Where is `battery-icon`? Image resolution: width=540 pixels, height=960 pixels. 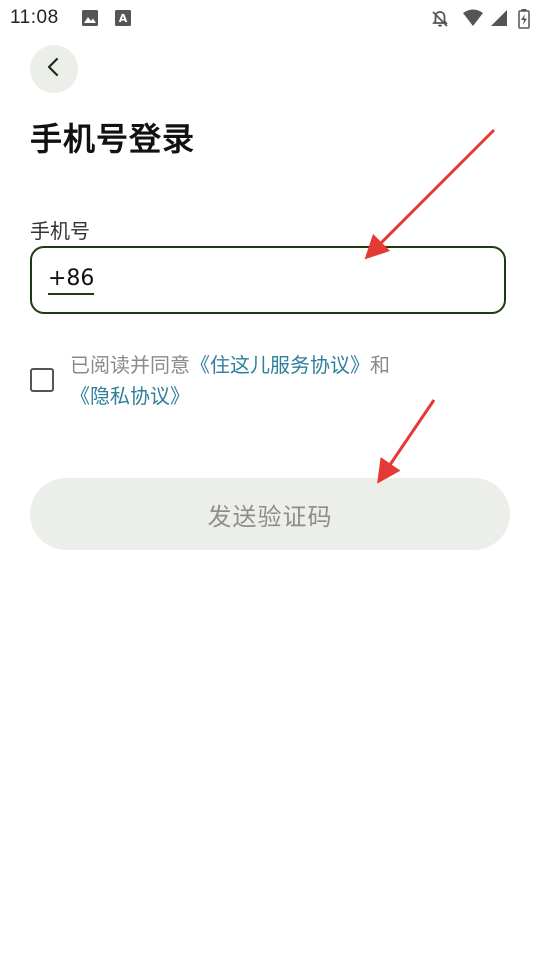 battery-icon is located at coordinates (524, 21).